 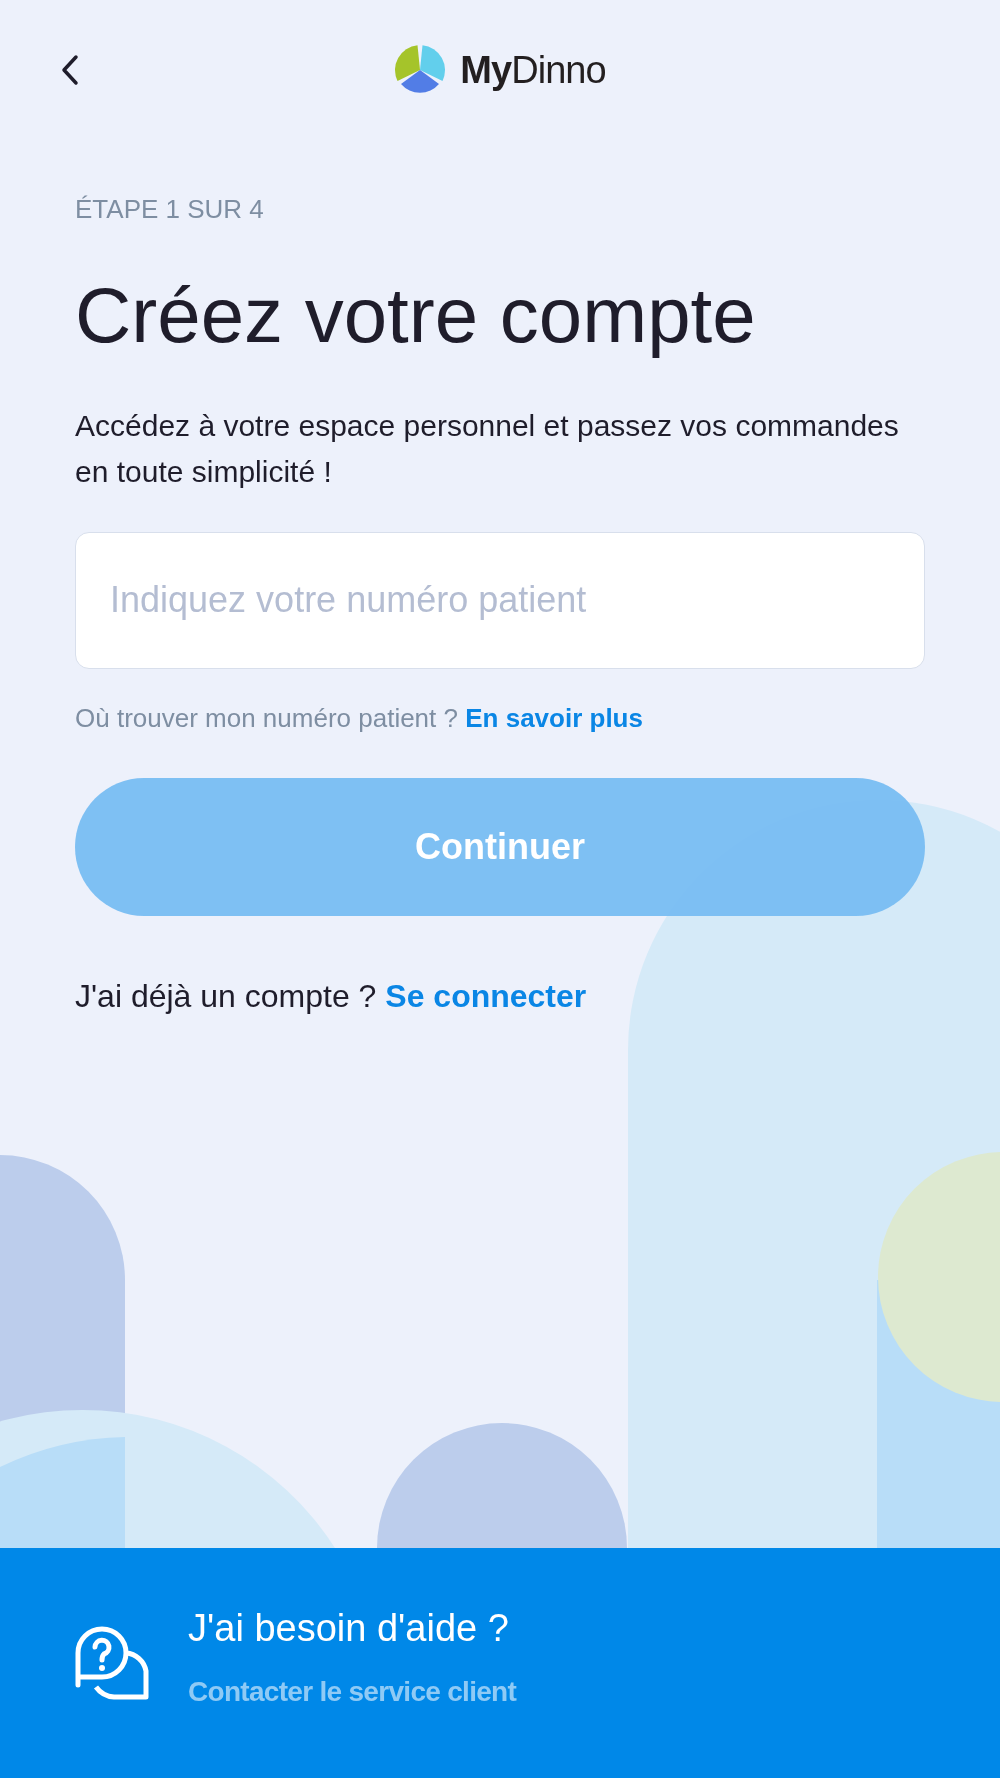 What do you see at coordinates (486, 995) in the screenshot?
I see `login-link: Se connecter` at bounding box center [486, 995].